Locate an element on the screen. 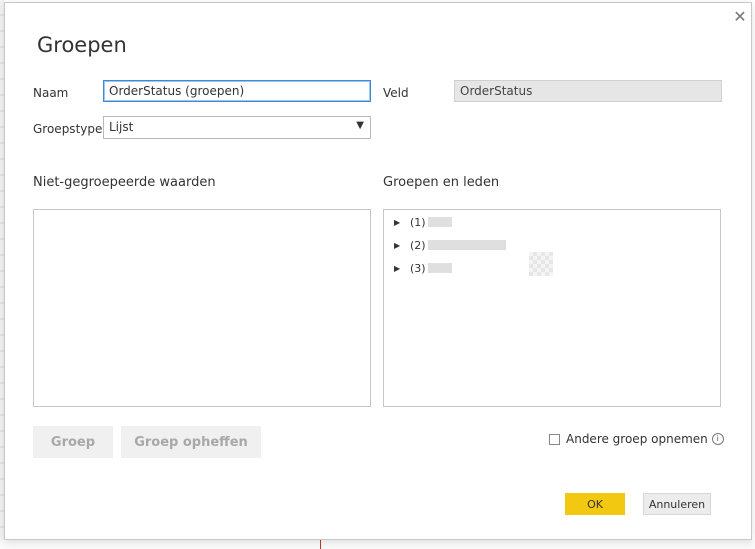  group-label: (2) is located at coordinates (418, 245).